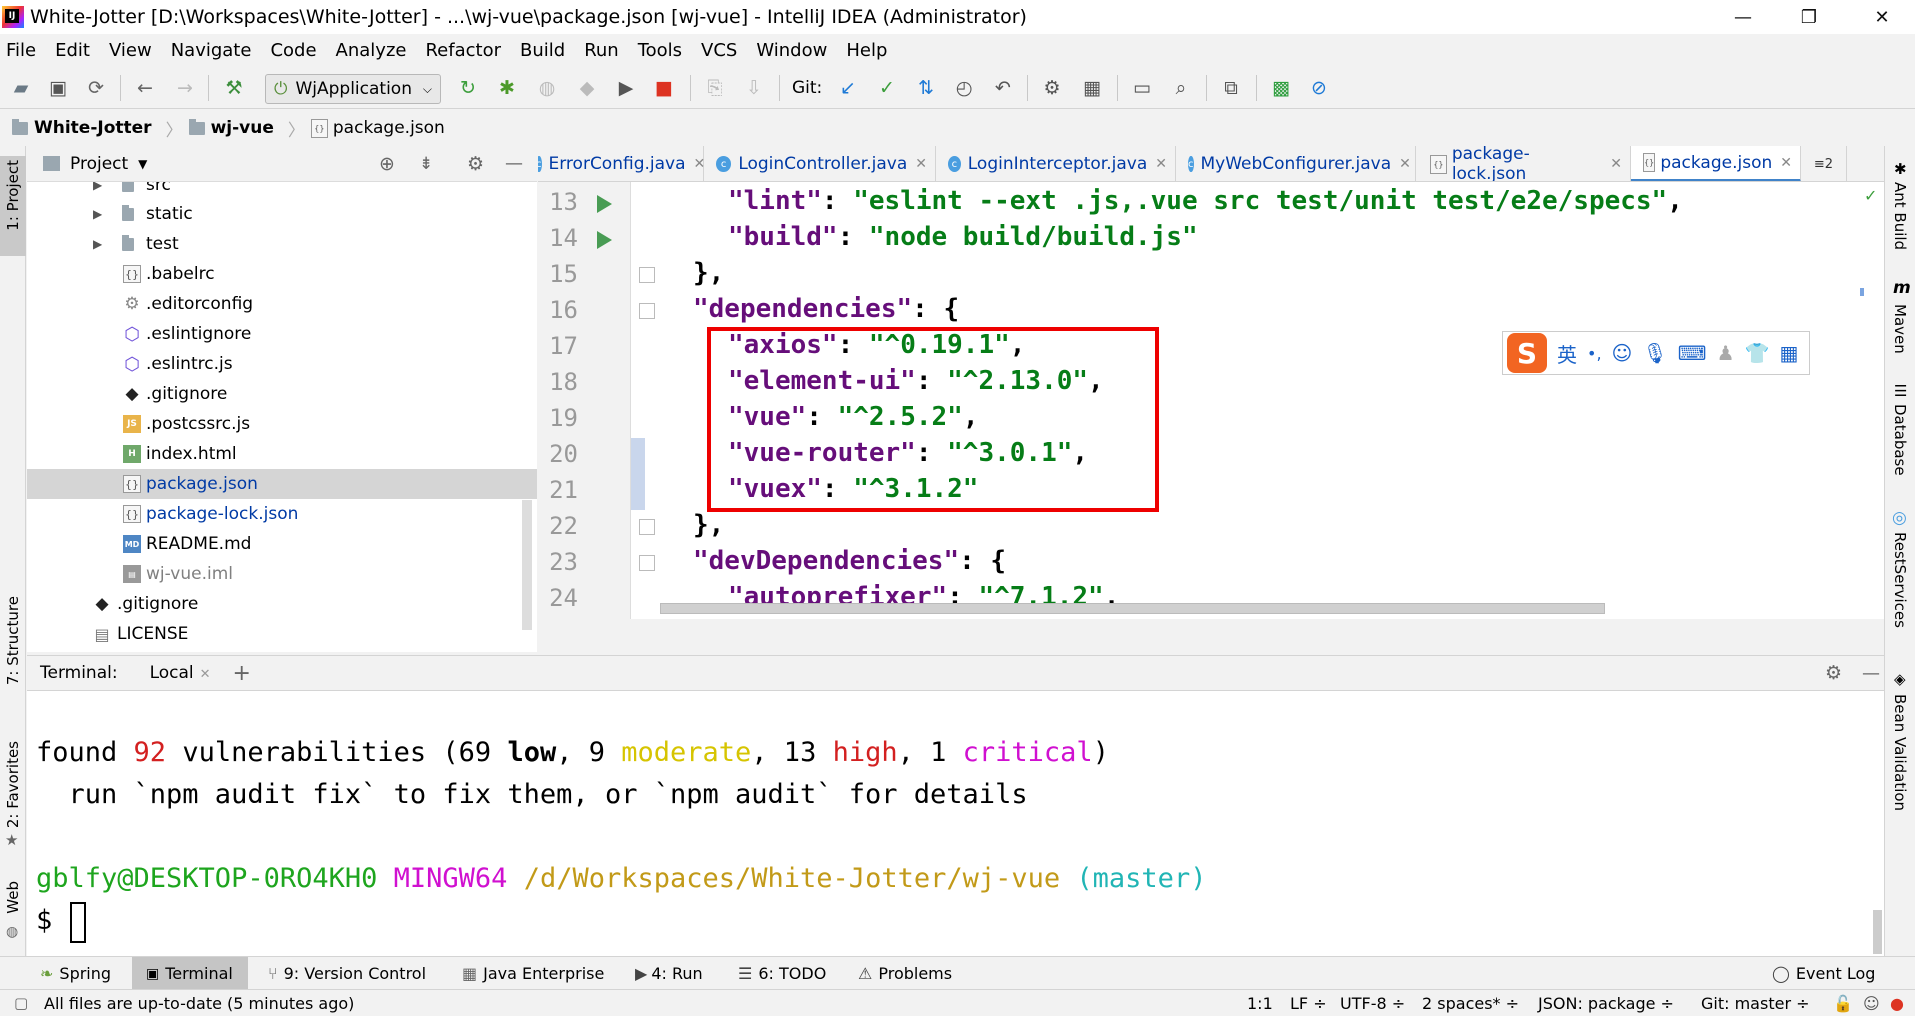 The height and width of the screenshot is (1016, 1915). What do you see at coordinates (82, 128) in the screenshot?
I see `breadcrumb-item-root: White-Jotter` at bounding box center [82, 128].